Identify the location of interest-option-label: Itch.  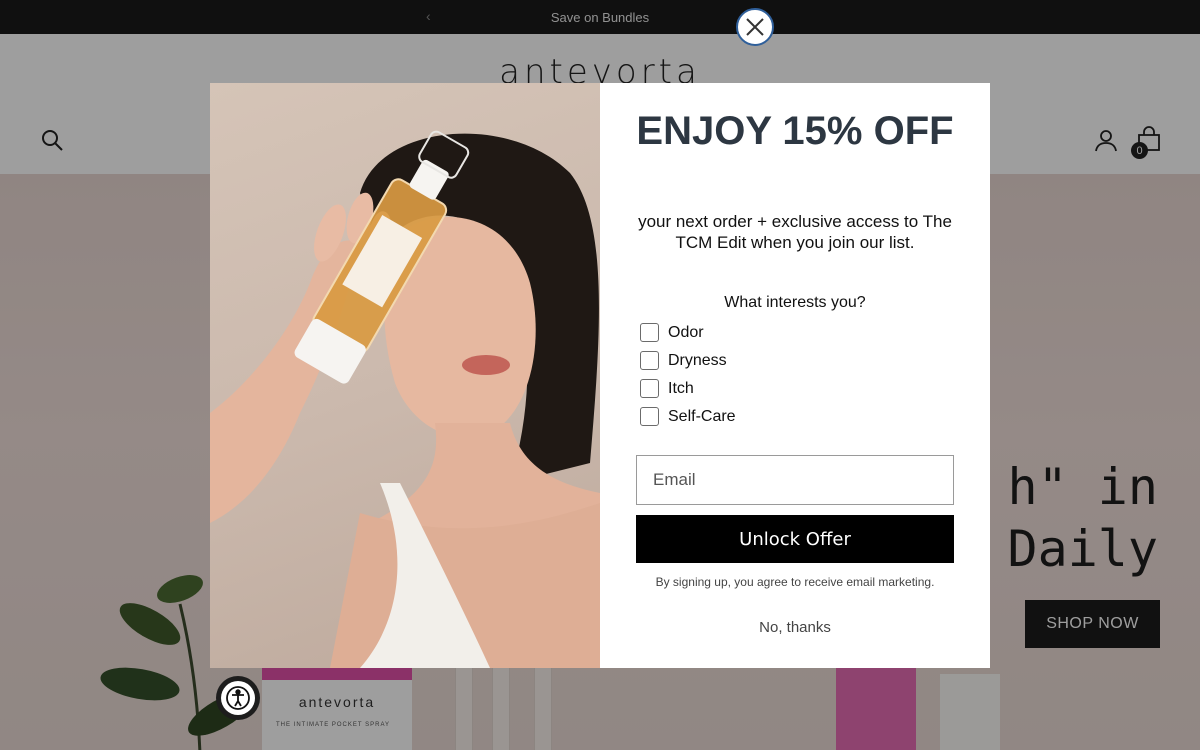
(681, 388).